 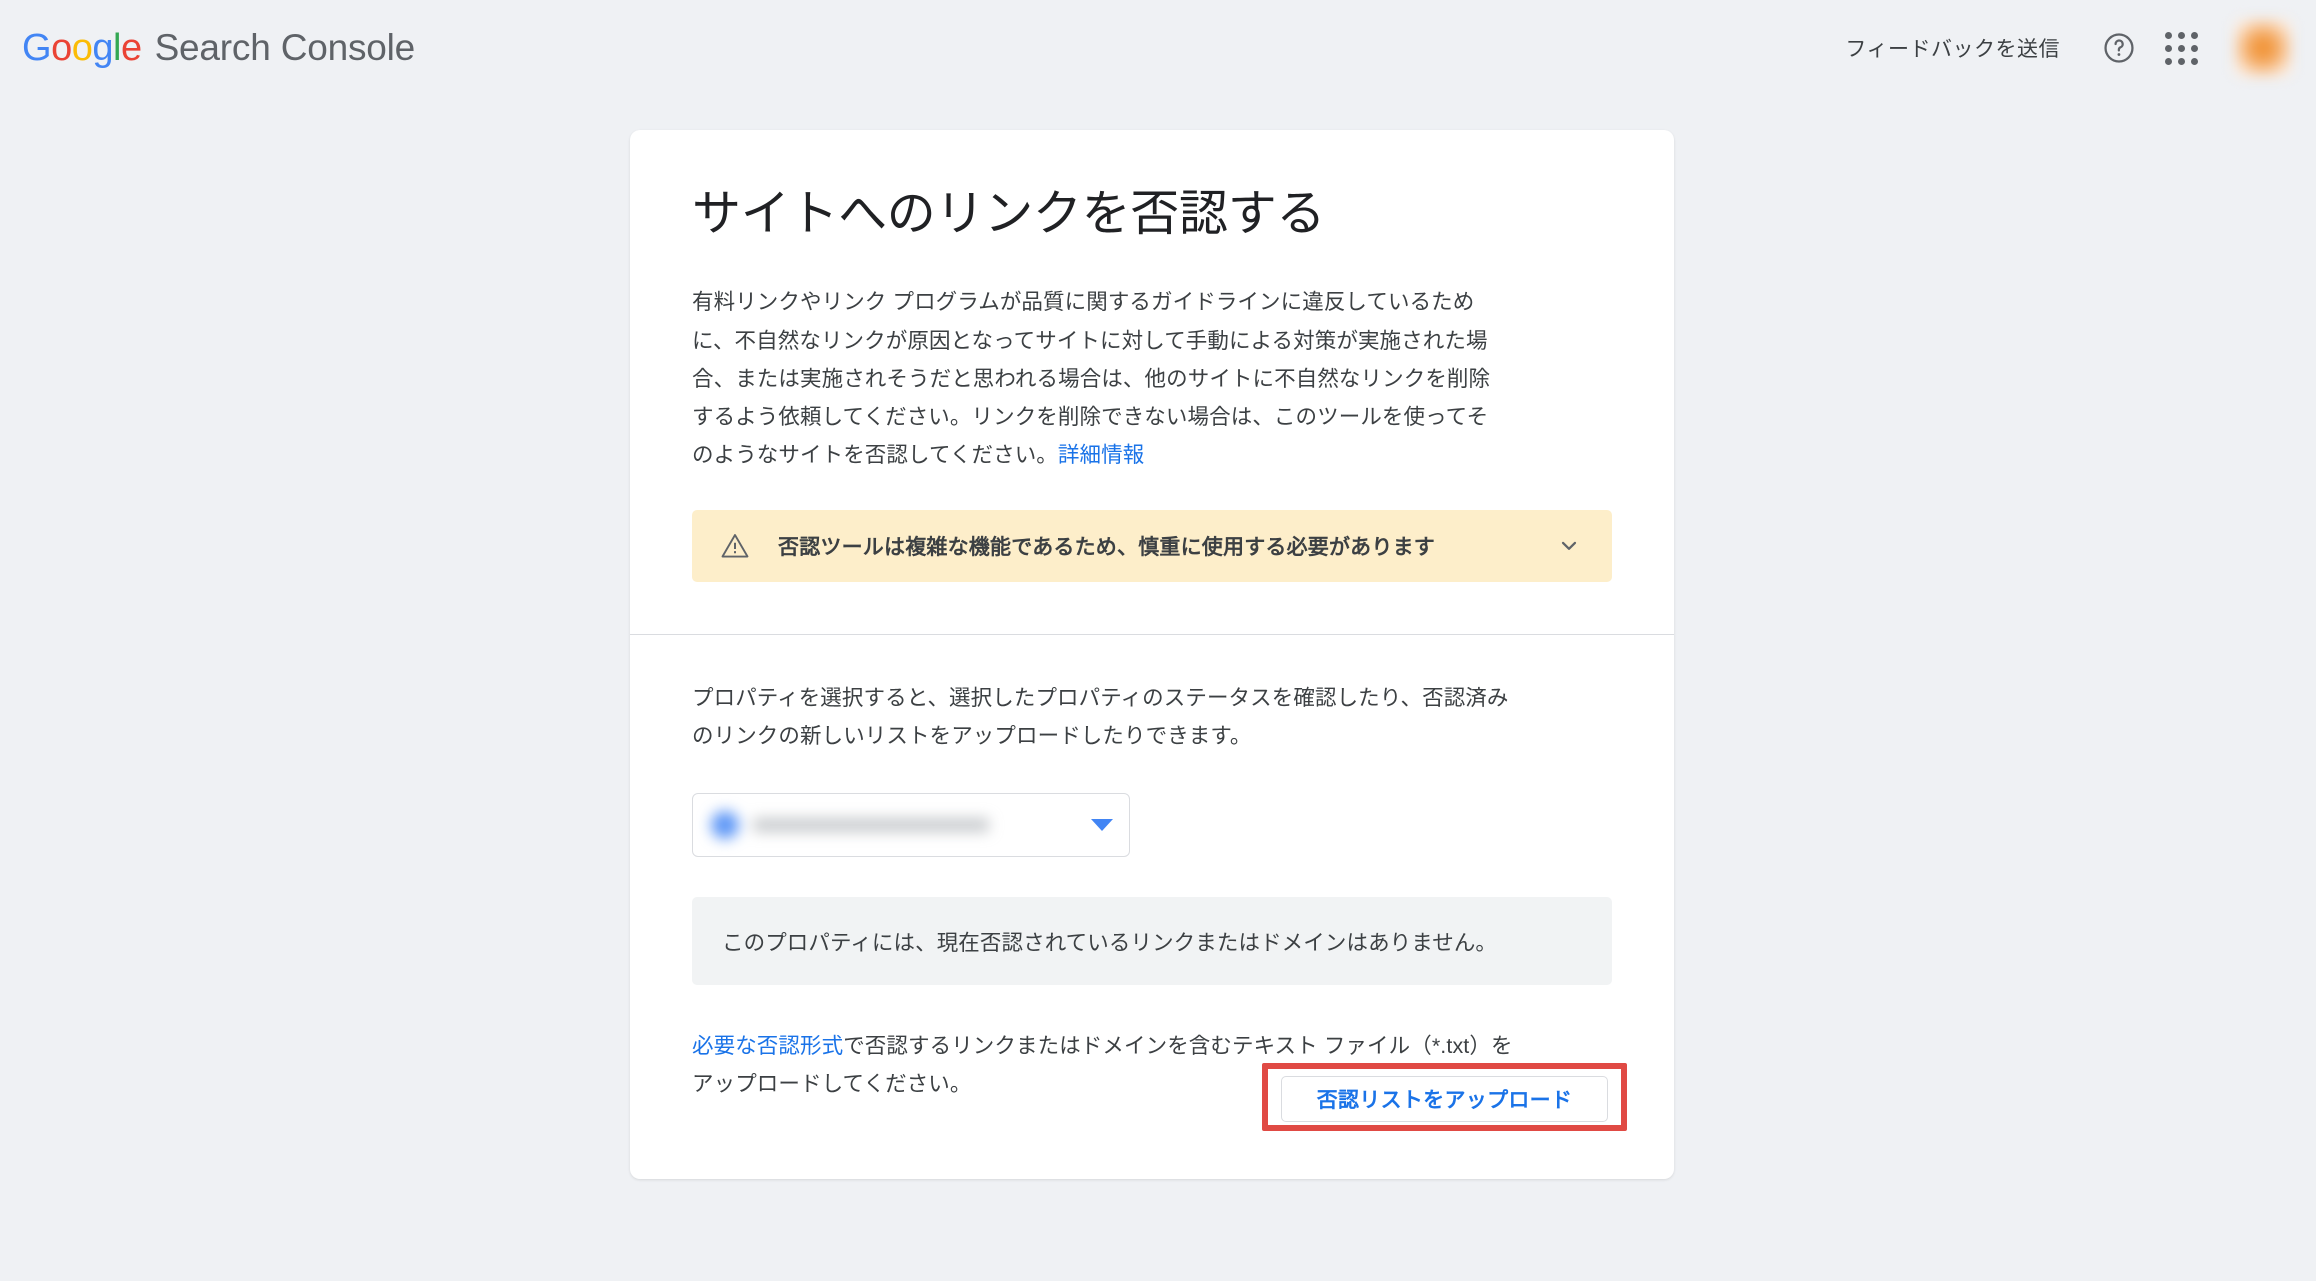 I want to click on warning-banner-text: 否認ツールは複雑な機能であるため、慎重に使用する必要があります, so click(x=1106, y=547).